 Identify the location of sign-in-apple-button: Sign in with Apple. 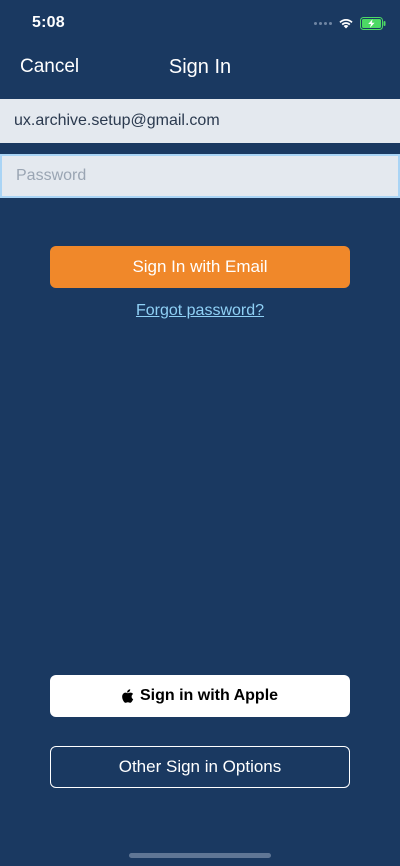
(200, 696).